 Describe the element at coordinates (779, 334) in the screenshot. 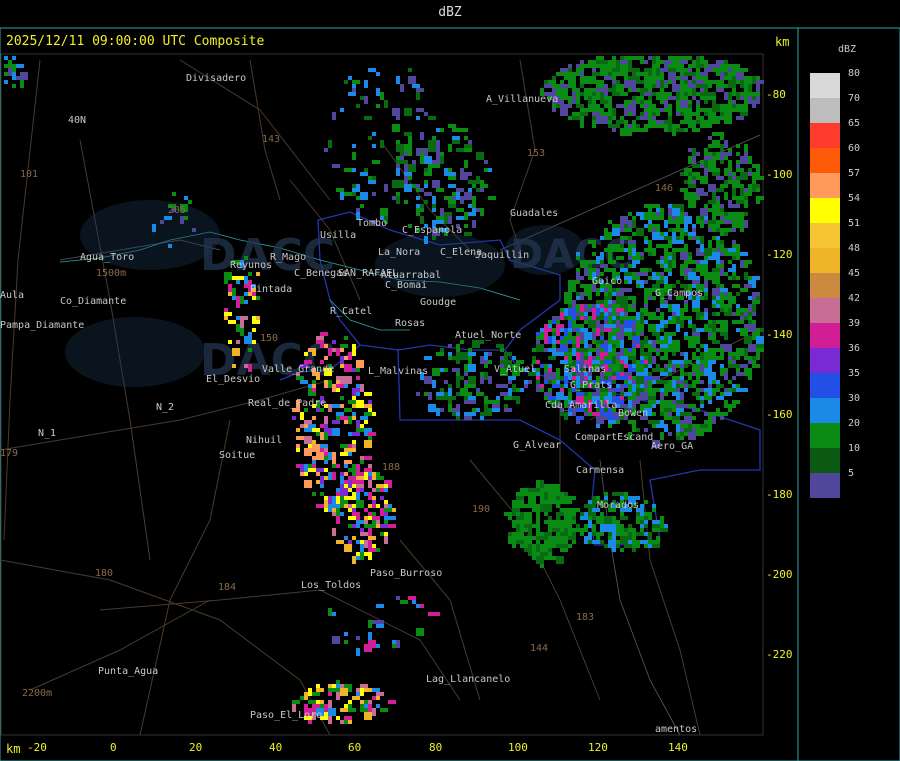

I see `y-tick-label: -140` at that location.